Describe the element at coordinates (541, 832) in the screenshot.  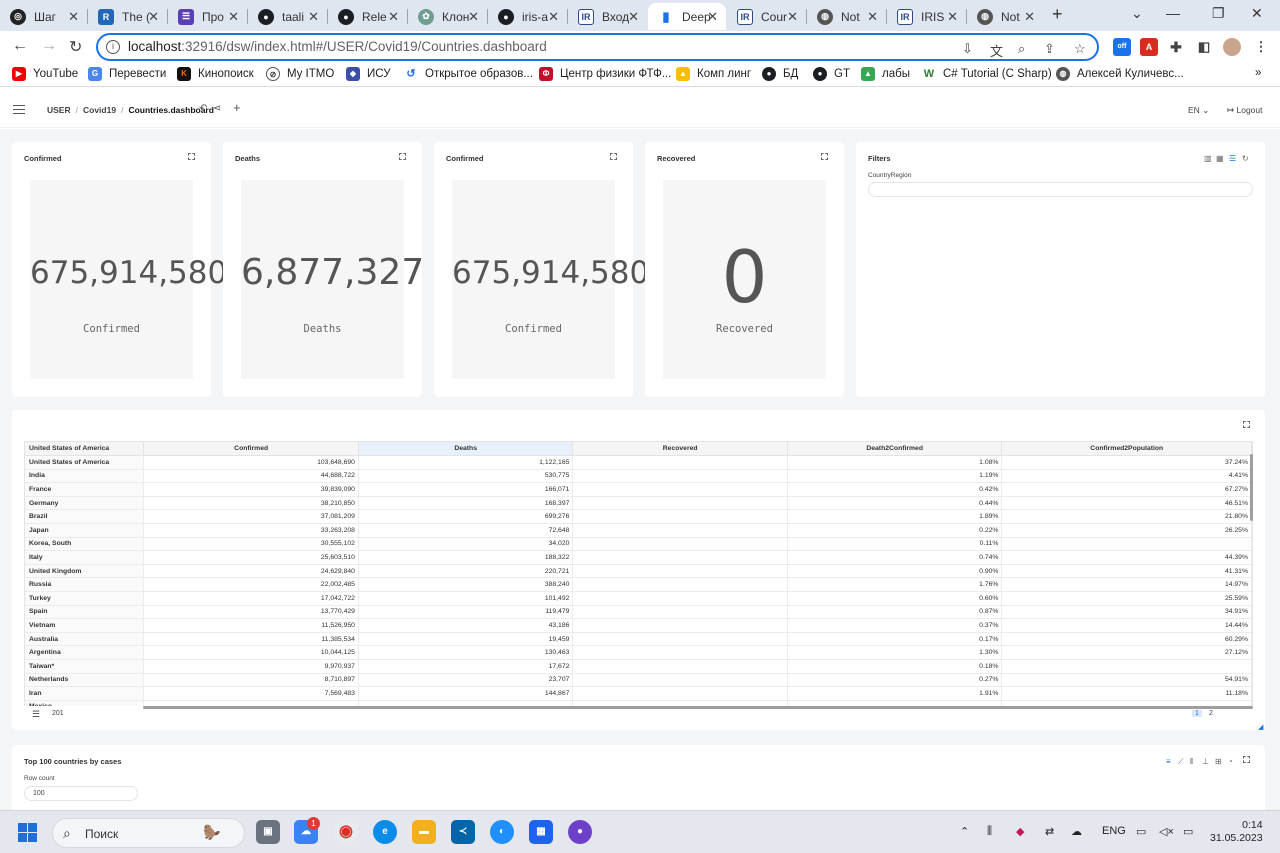
I see `docker-icon: ▦` at that location.